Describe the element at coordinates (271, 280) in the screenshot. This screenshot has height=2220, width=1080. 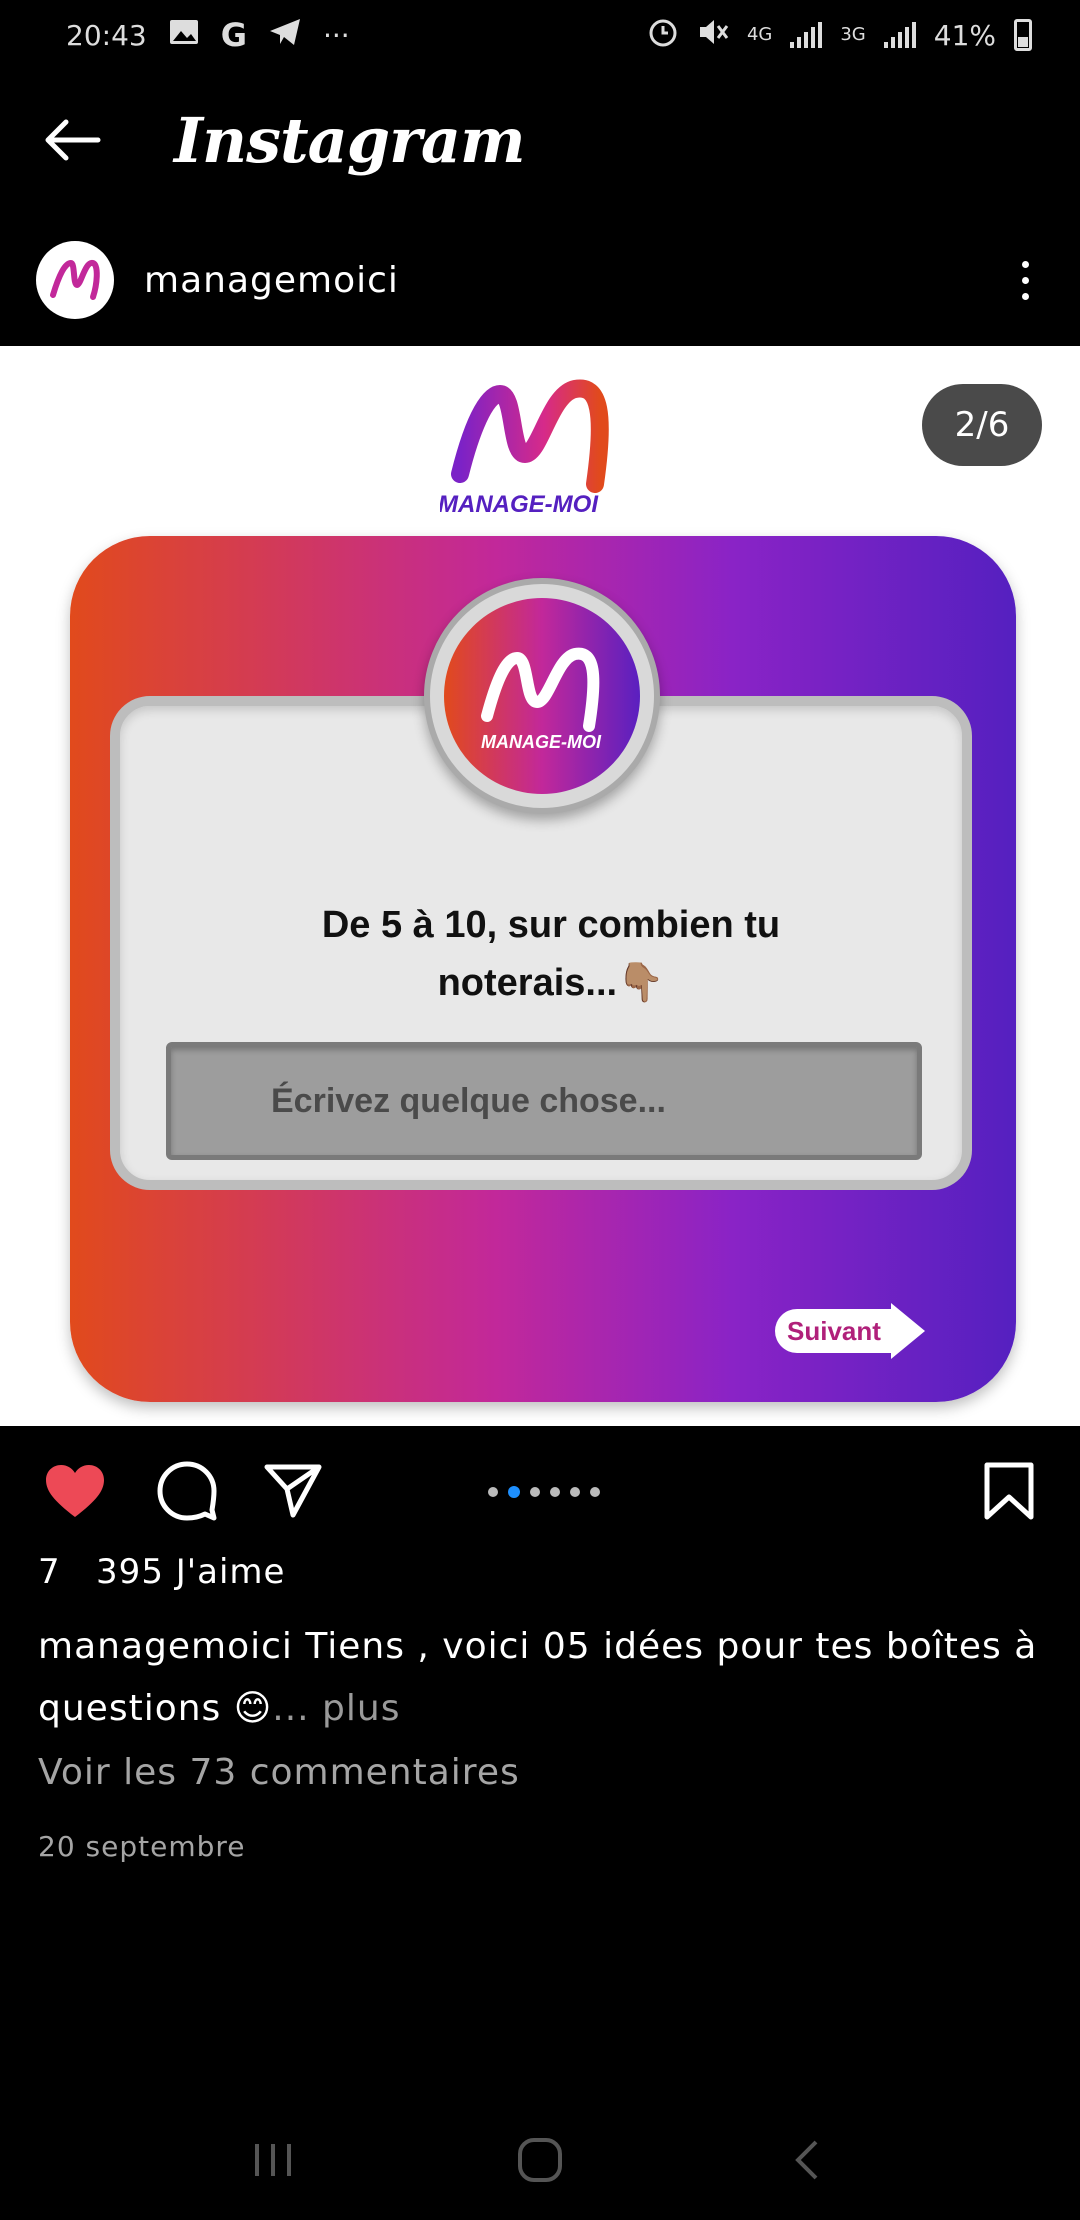
I see `post-username: managemoici` at that location.